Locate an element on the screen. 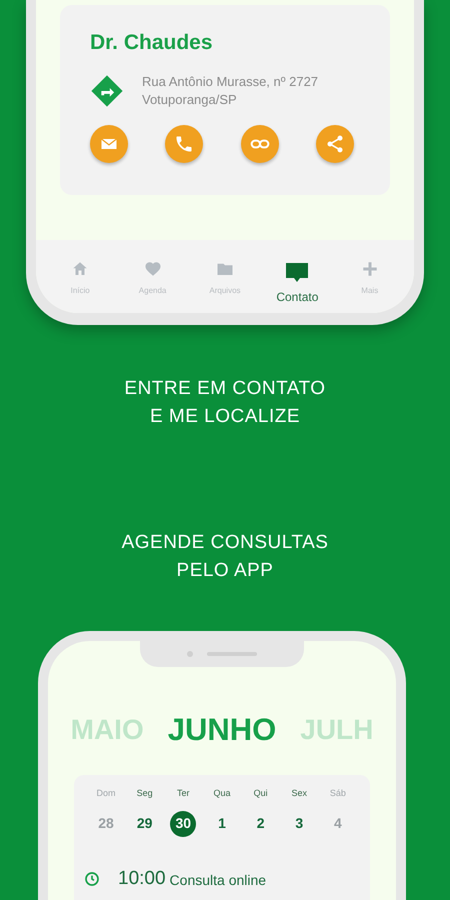 The width and height of the screenshot is (450, 900). day-number: 1 is located at coordinates (221, 823).